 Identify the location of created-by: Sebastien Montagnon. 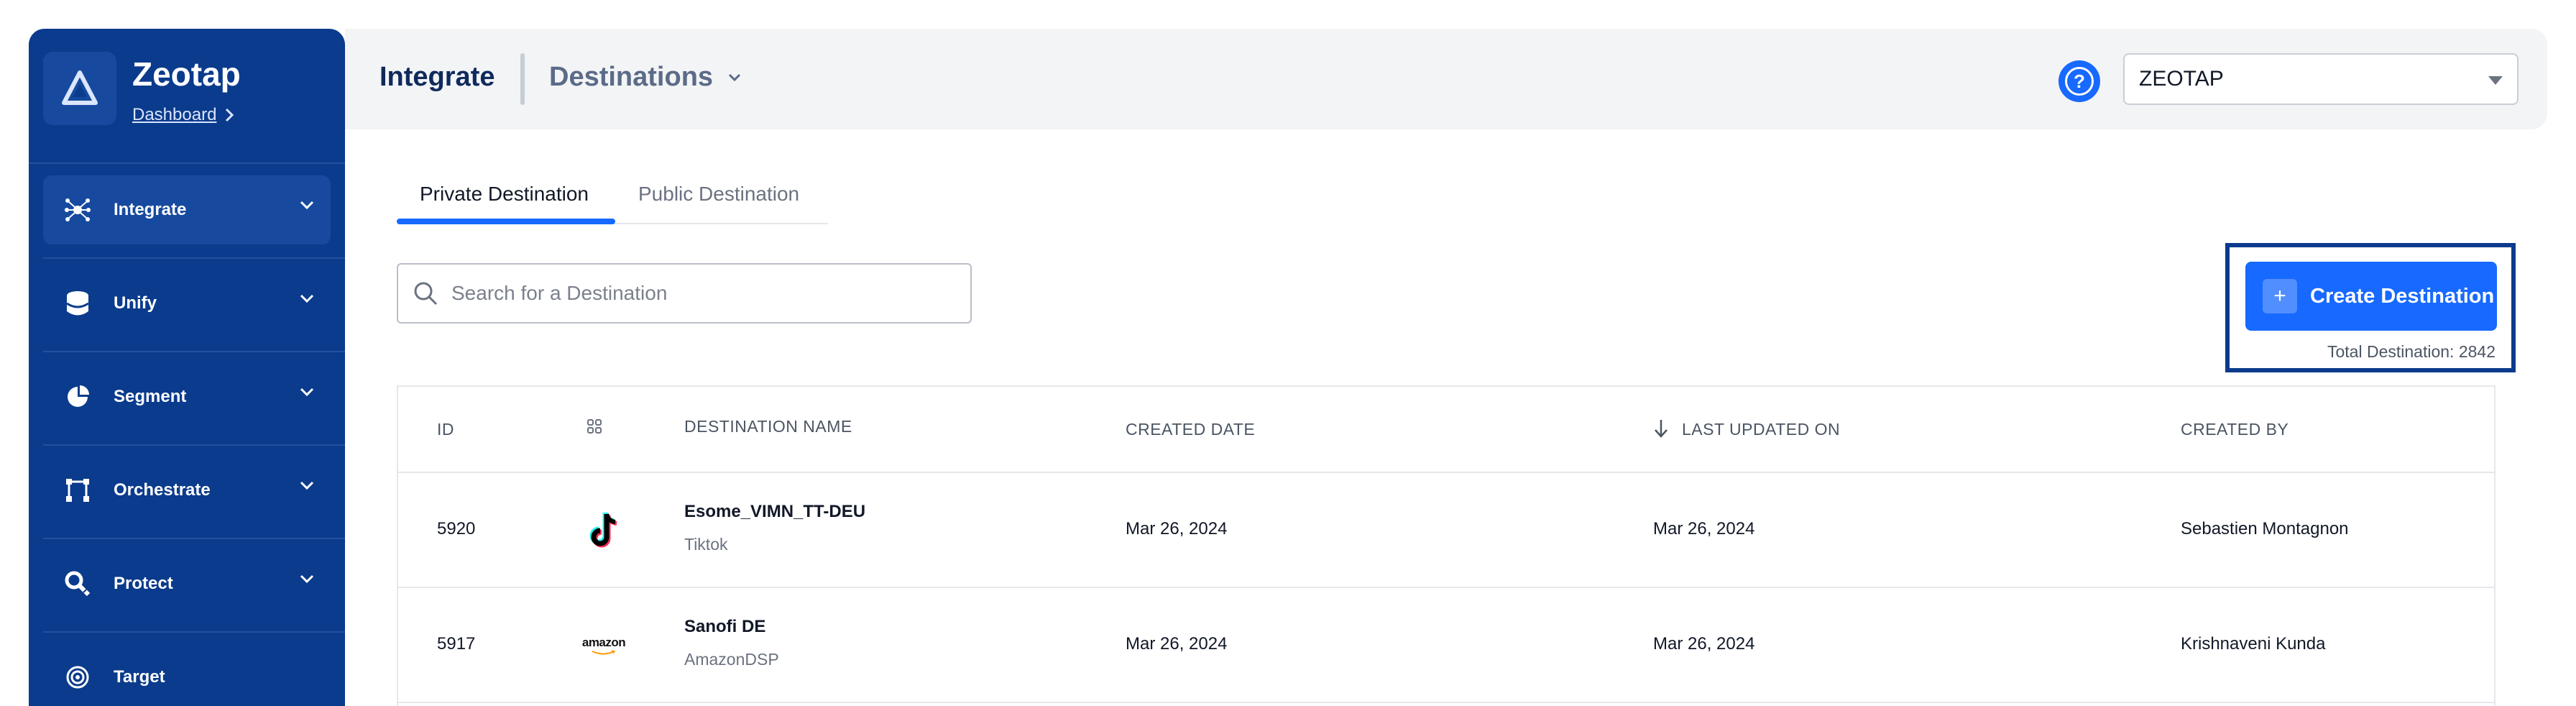
(2265, 528).